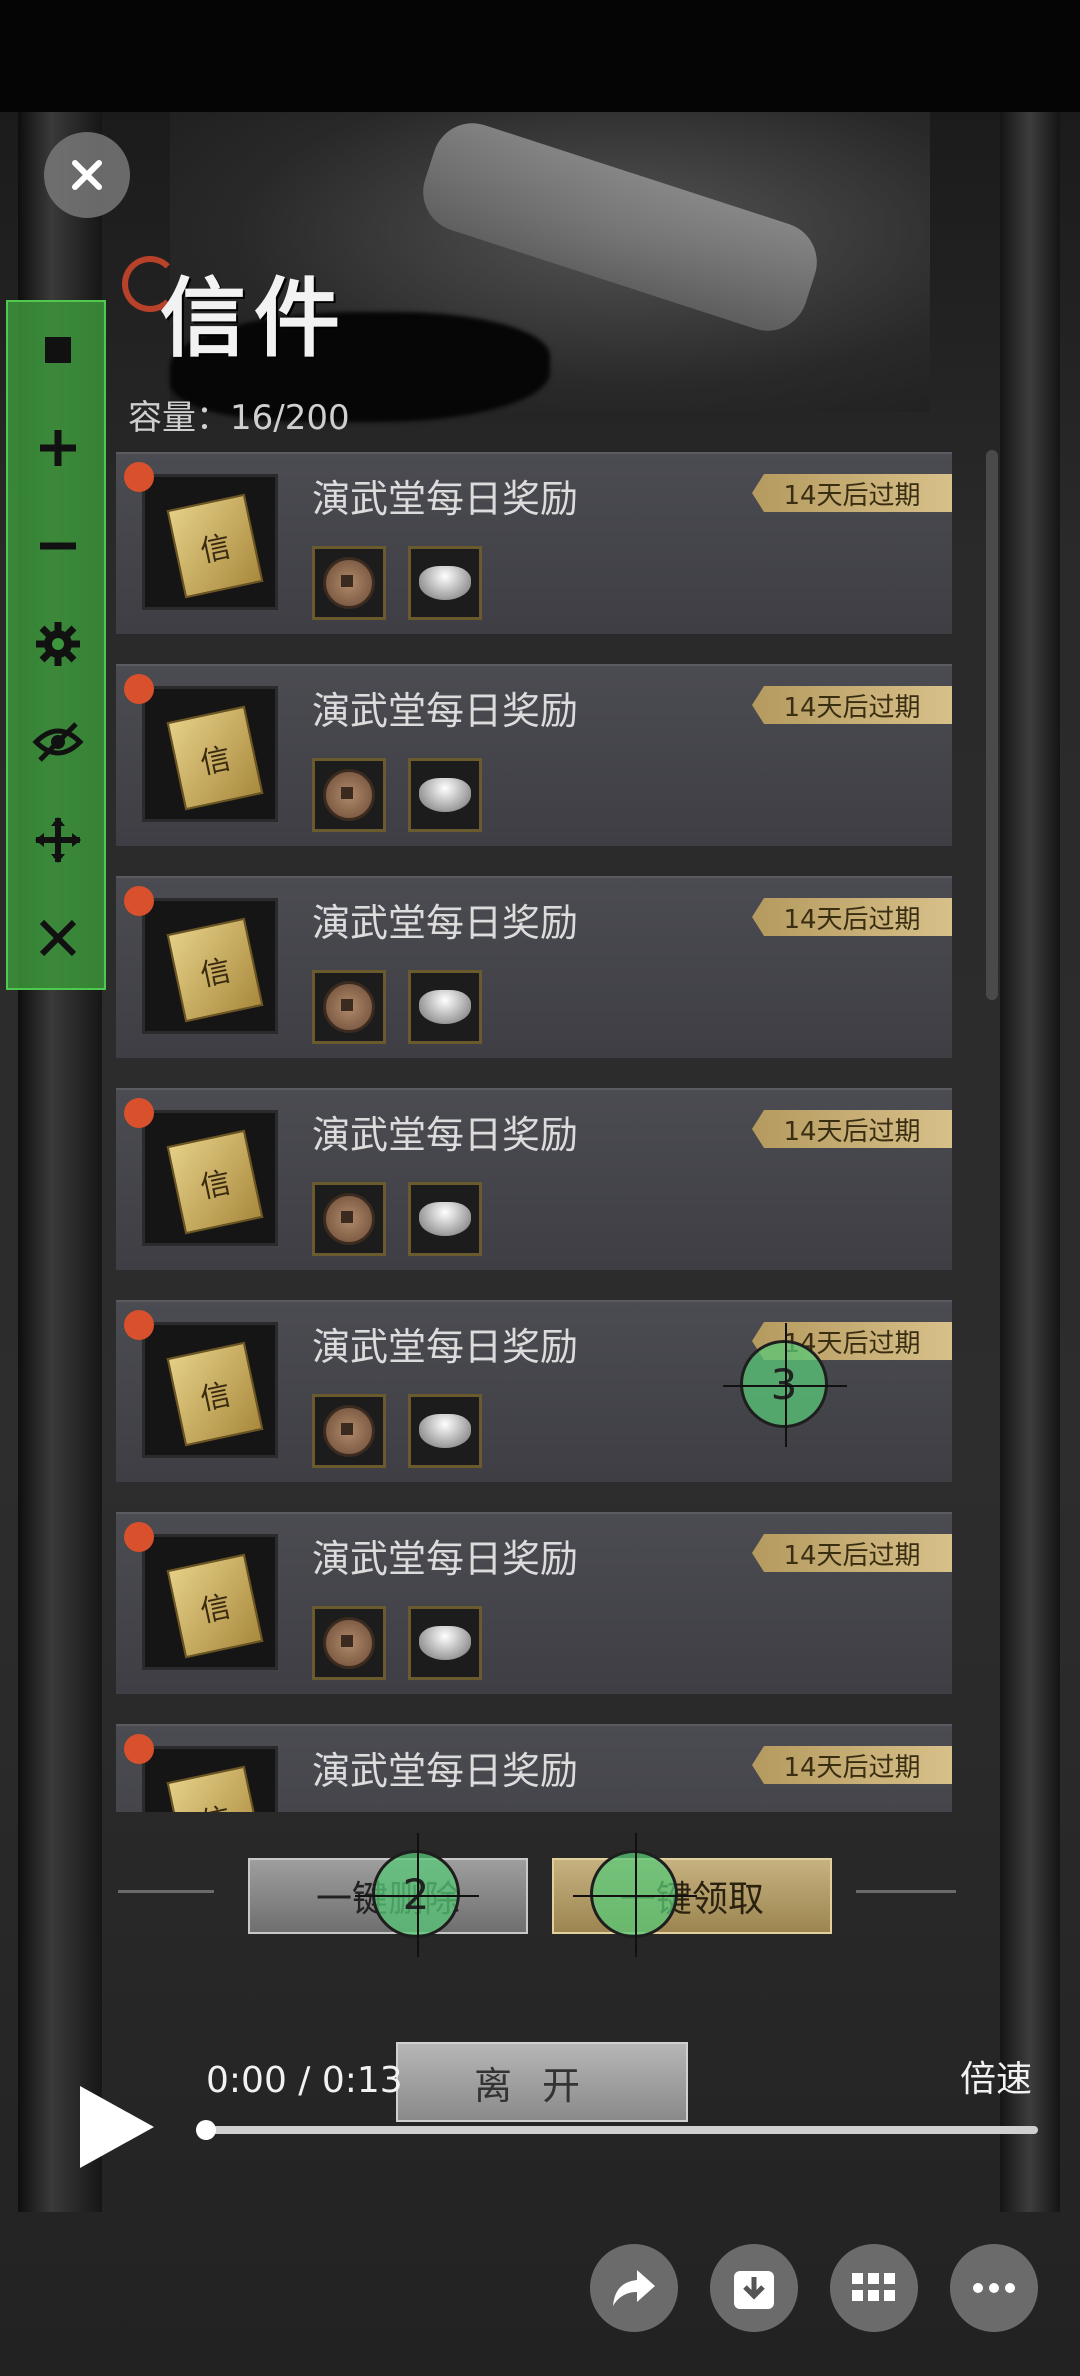  Describe the element at coordinates (166, 1891) in the screenshot. I see `divider-line-left` at that location.